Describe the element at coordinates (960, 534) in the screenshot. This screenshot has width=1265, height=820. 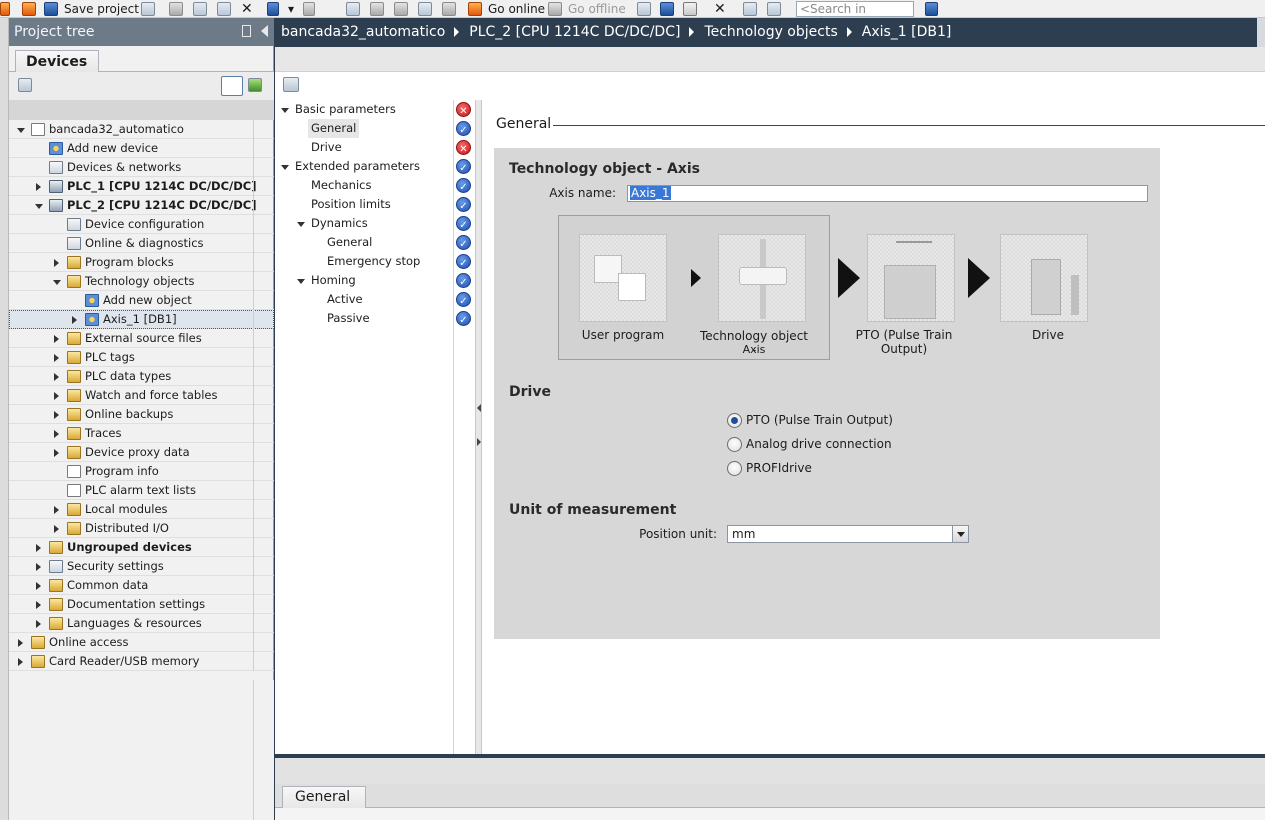
I see `chevron-down-icon` at that location.